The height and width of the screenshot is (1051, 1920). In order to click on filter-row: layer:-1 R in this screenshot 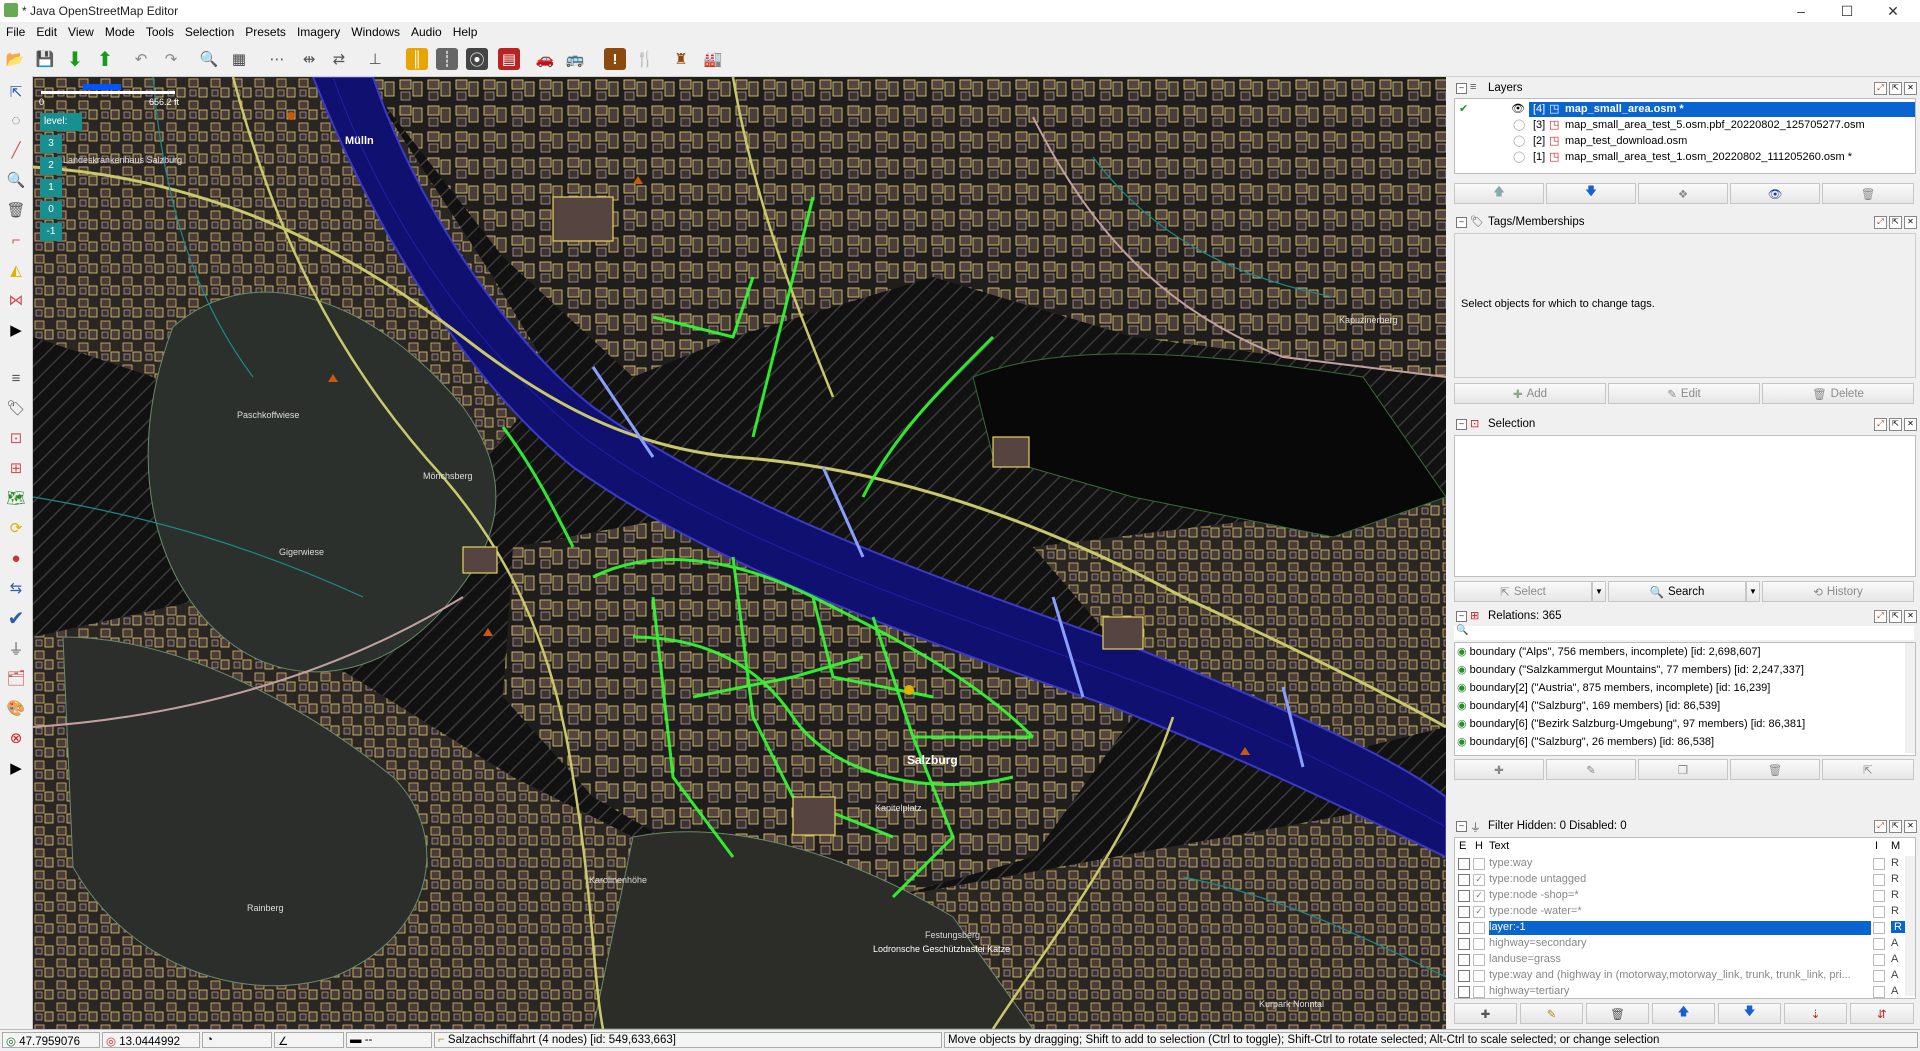, I will do `click(1680, 927)`.